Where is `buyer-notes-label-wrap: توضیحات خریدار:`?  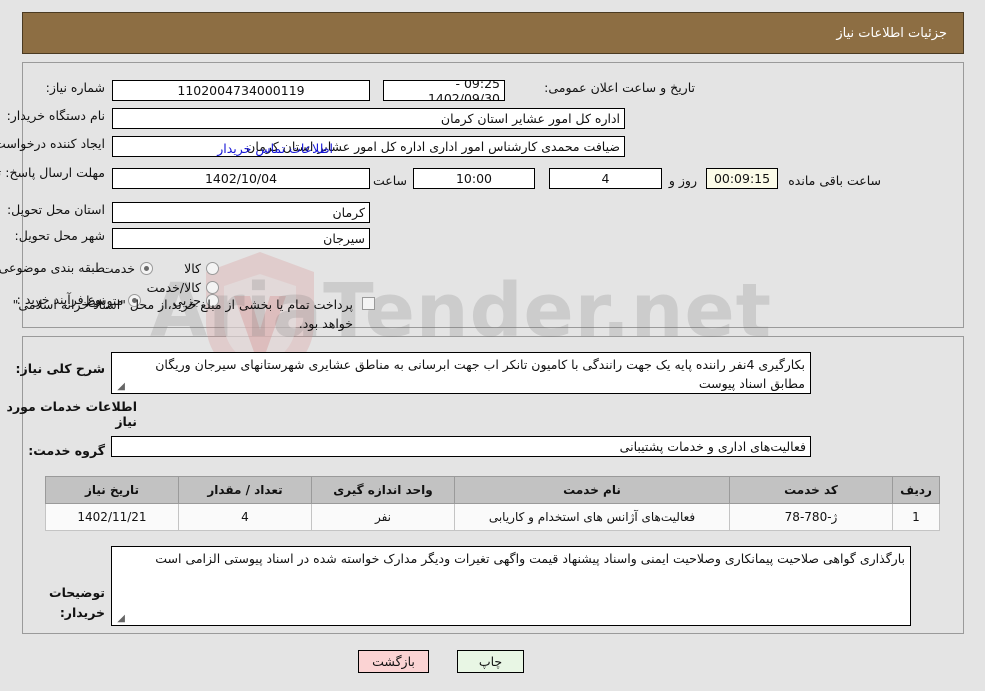
buyer-notes-label-wrap: توضیحات خریدار: is located at coordinates (52, 602).